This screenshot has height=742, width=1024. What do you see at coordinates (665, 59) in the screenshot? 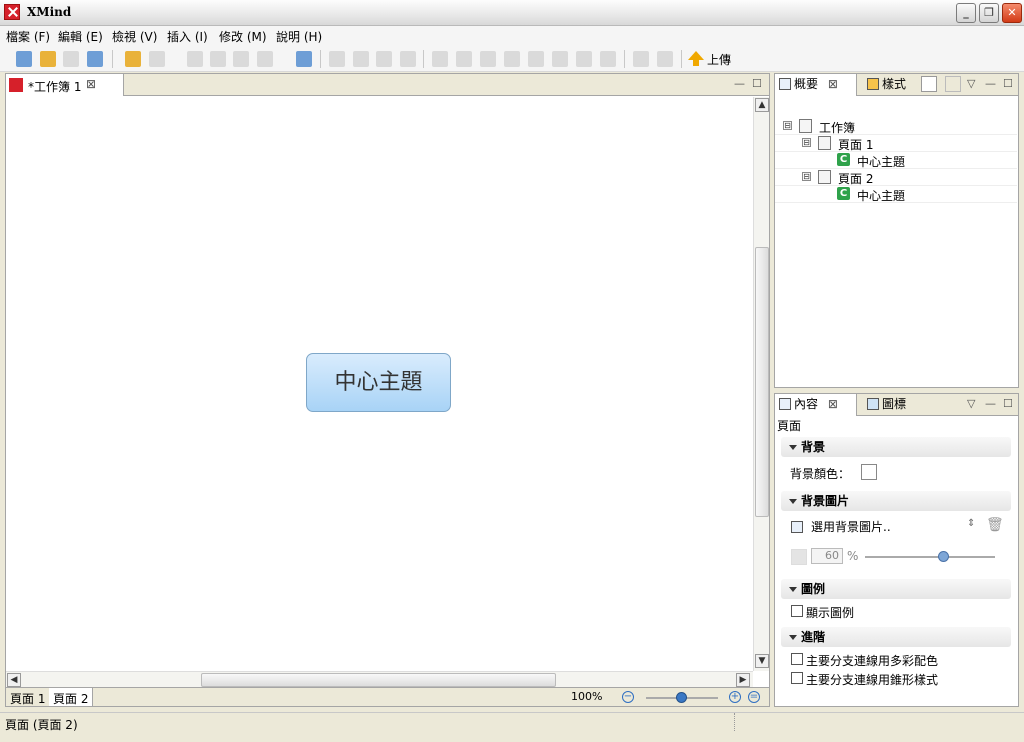
I see `drill-up-icon` at bounding box center [665, 59].